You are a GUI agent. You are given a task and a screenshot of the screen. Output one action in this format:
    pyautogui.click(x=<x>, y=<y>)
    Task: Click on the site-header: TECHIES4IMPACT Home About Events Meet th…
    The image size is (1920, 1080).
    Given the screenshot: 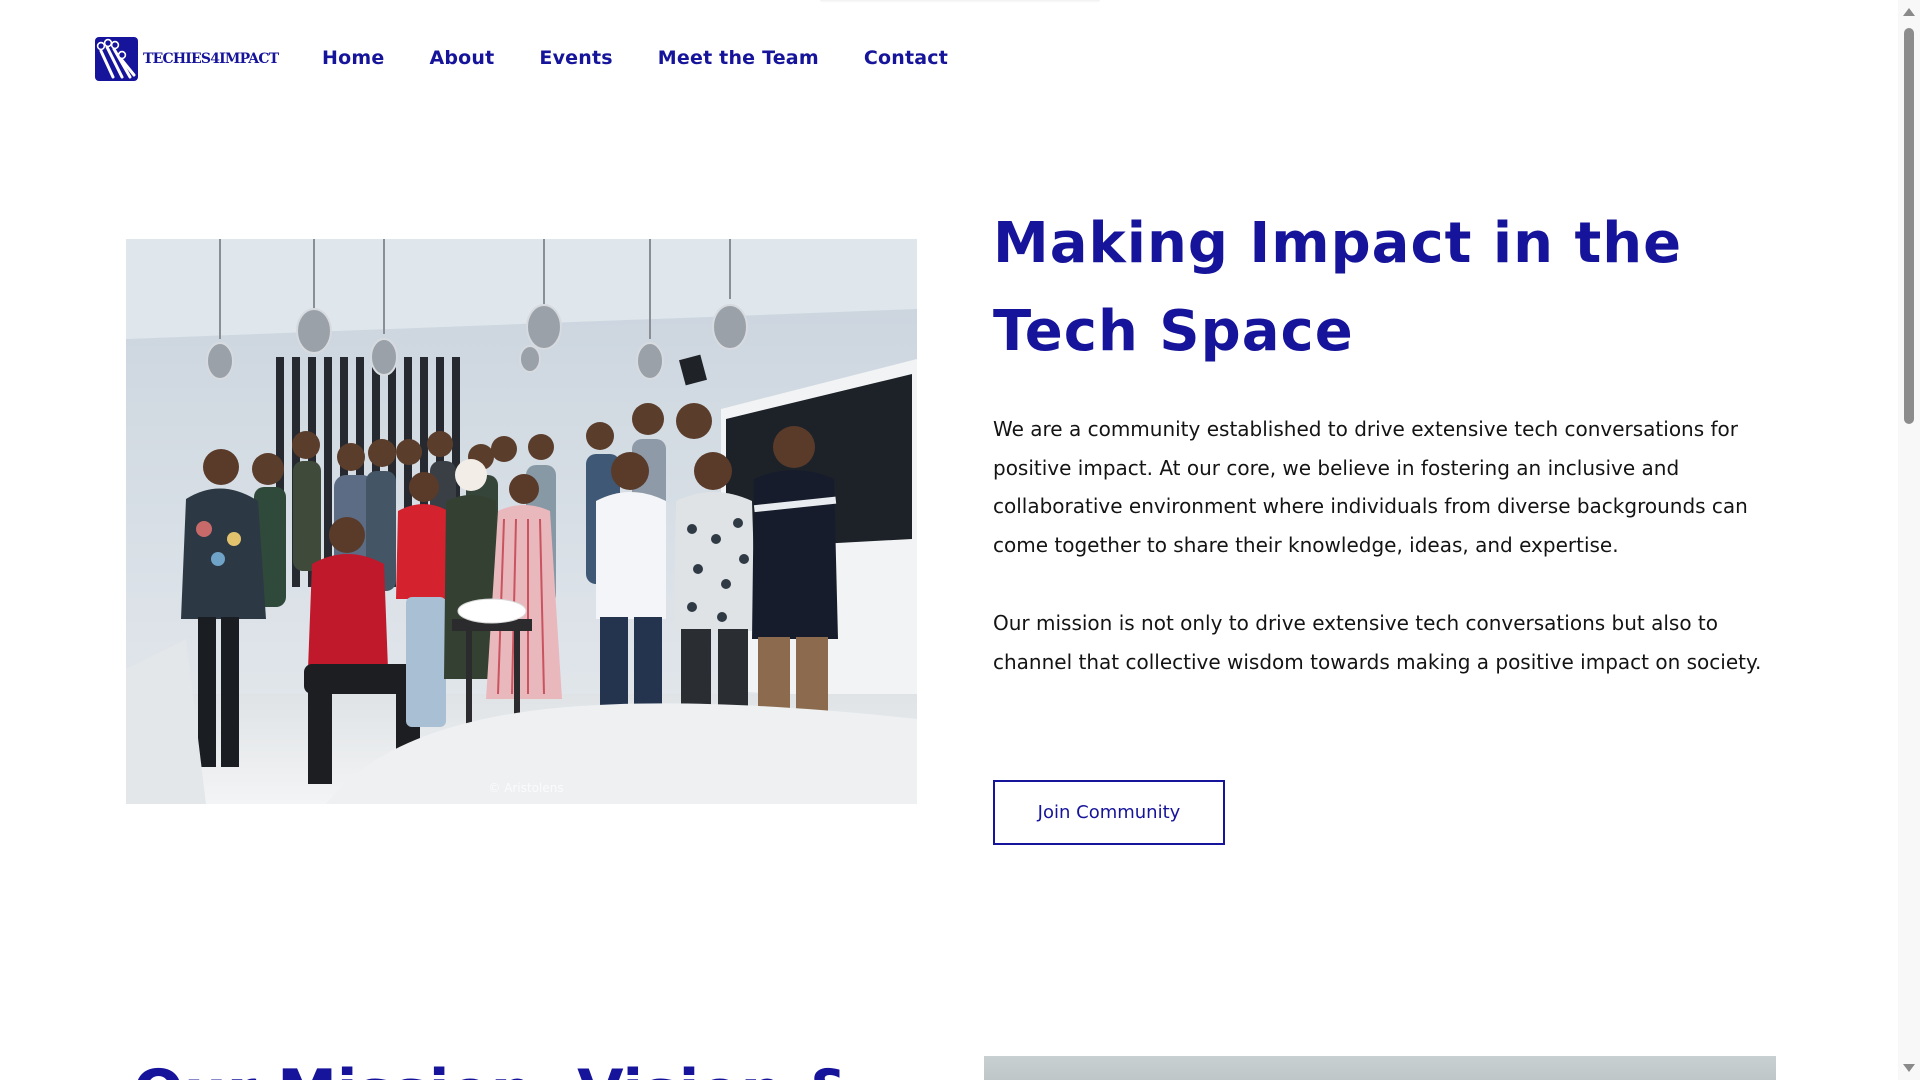 What is the action you would take?
    pyautogui.click(x=949, y=60)
    